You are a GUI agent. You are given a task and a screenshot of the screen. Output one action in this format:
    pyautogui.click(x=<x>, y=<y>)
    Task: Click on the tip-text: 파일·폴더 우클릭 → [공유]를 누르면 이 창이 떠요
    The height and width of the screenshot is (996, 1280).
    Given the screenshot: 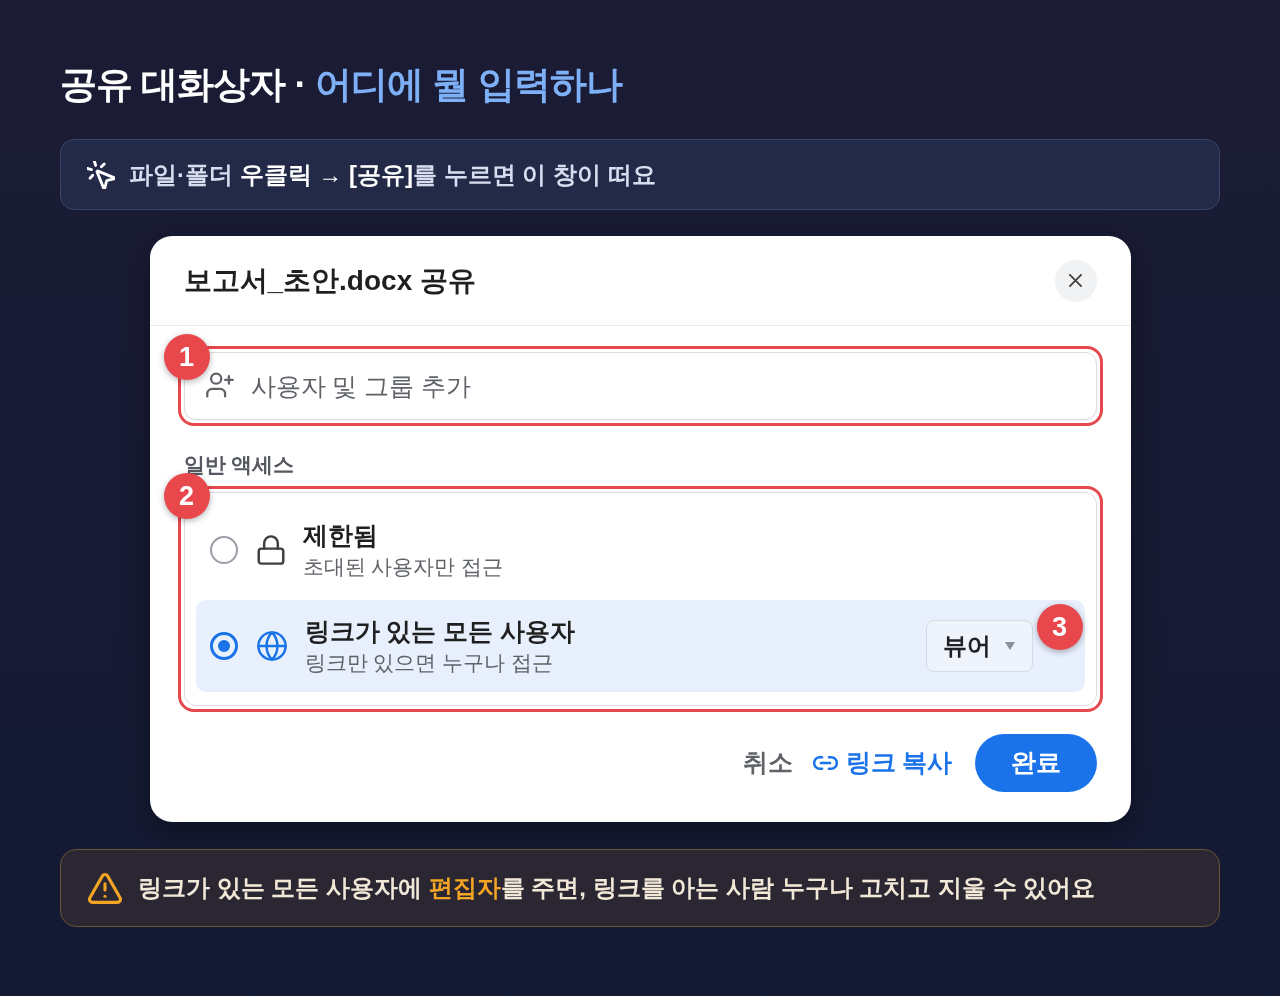 What is the action you would take?
    pyautogui.click(x=392, y=174)
    